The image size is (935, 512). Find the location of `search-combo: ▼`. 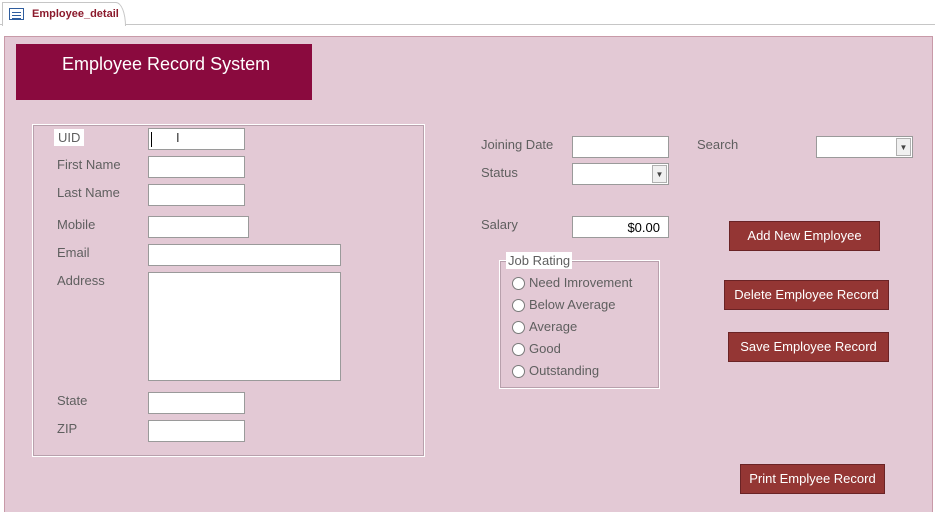

search-combo: ▼ is located at coordinates (864, 147).